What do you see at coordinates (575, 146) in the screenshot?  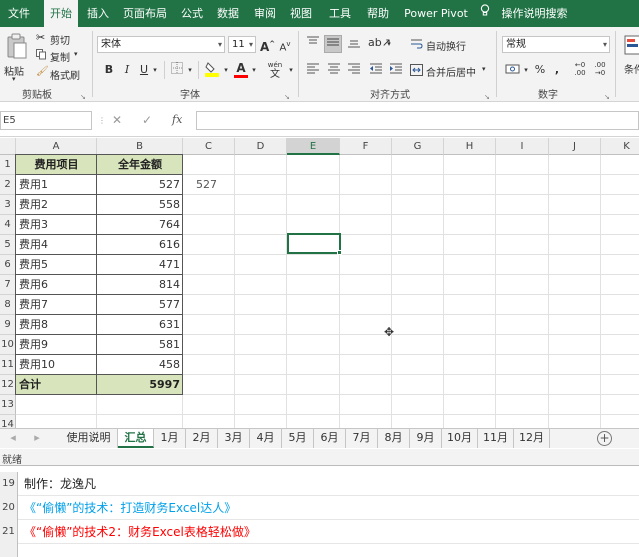 I see `column-header-j: J` at bounding box center [575, 146].